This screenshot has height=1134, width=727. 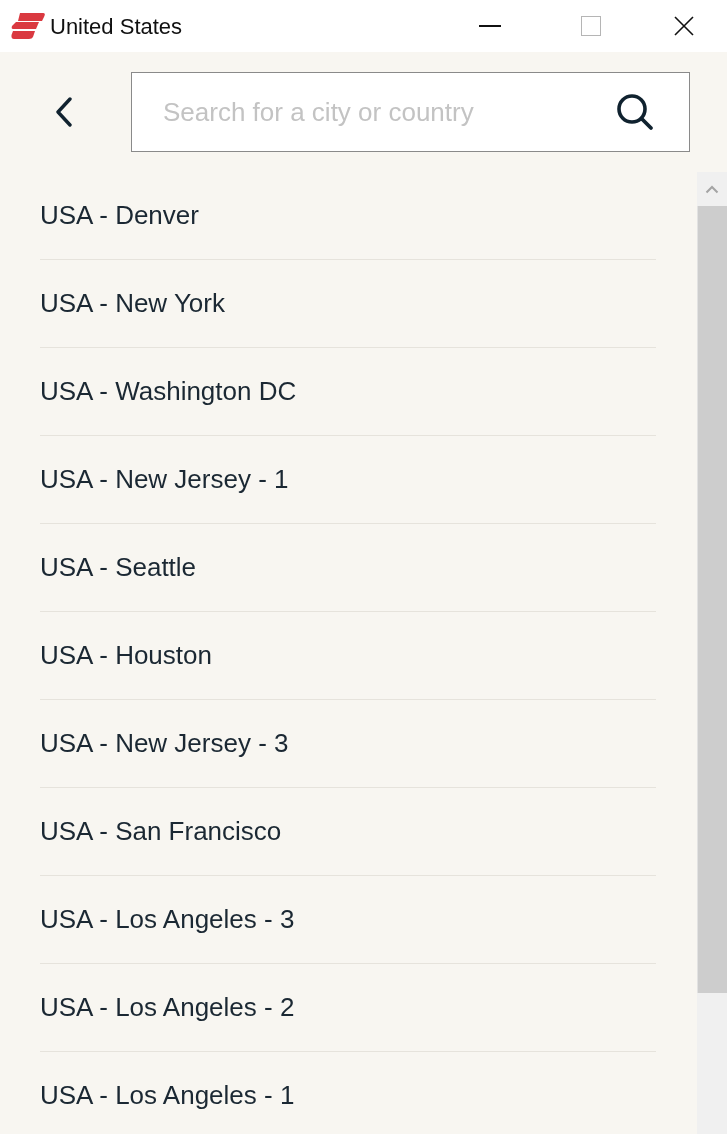 I want to click on search-icon, so click(x=635, y=112).